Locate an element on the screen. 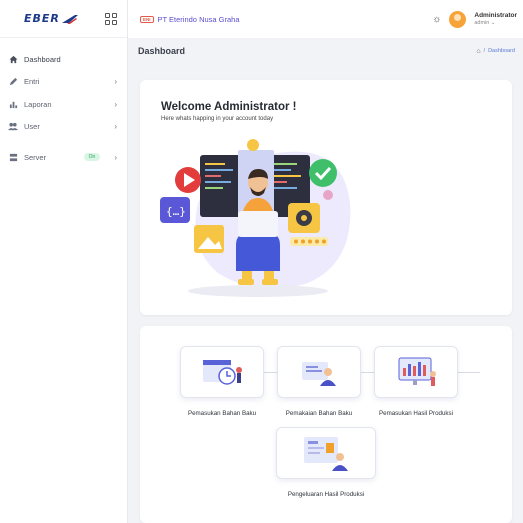 The image size is (523, 523). chevron-down-icon: ⌄ is located at coordinates (493, 22).